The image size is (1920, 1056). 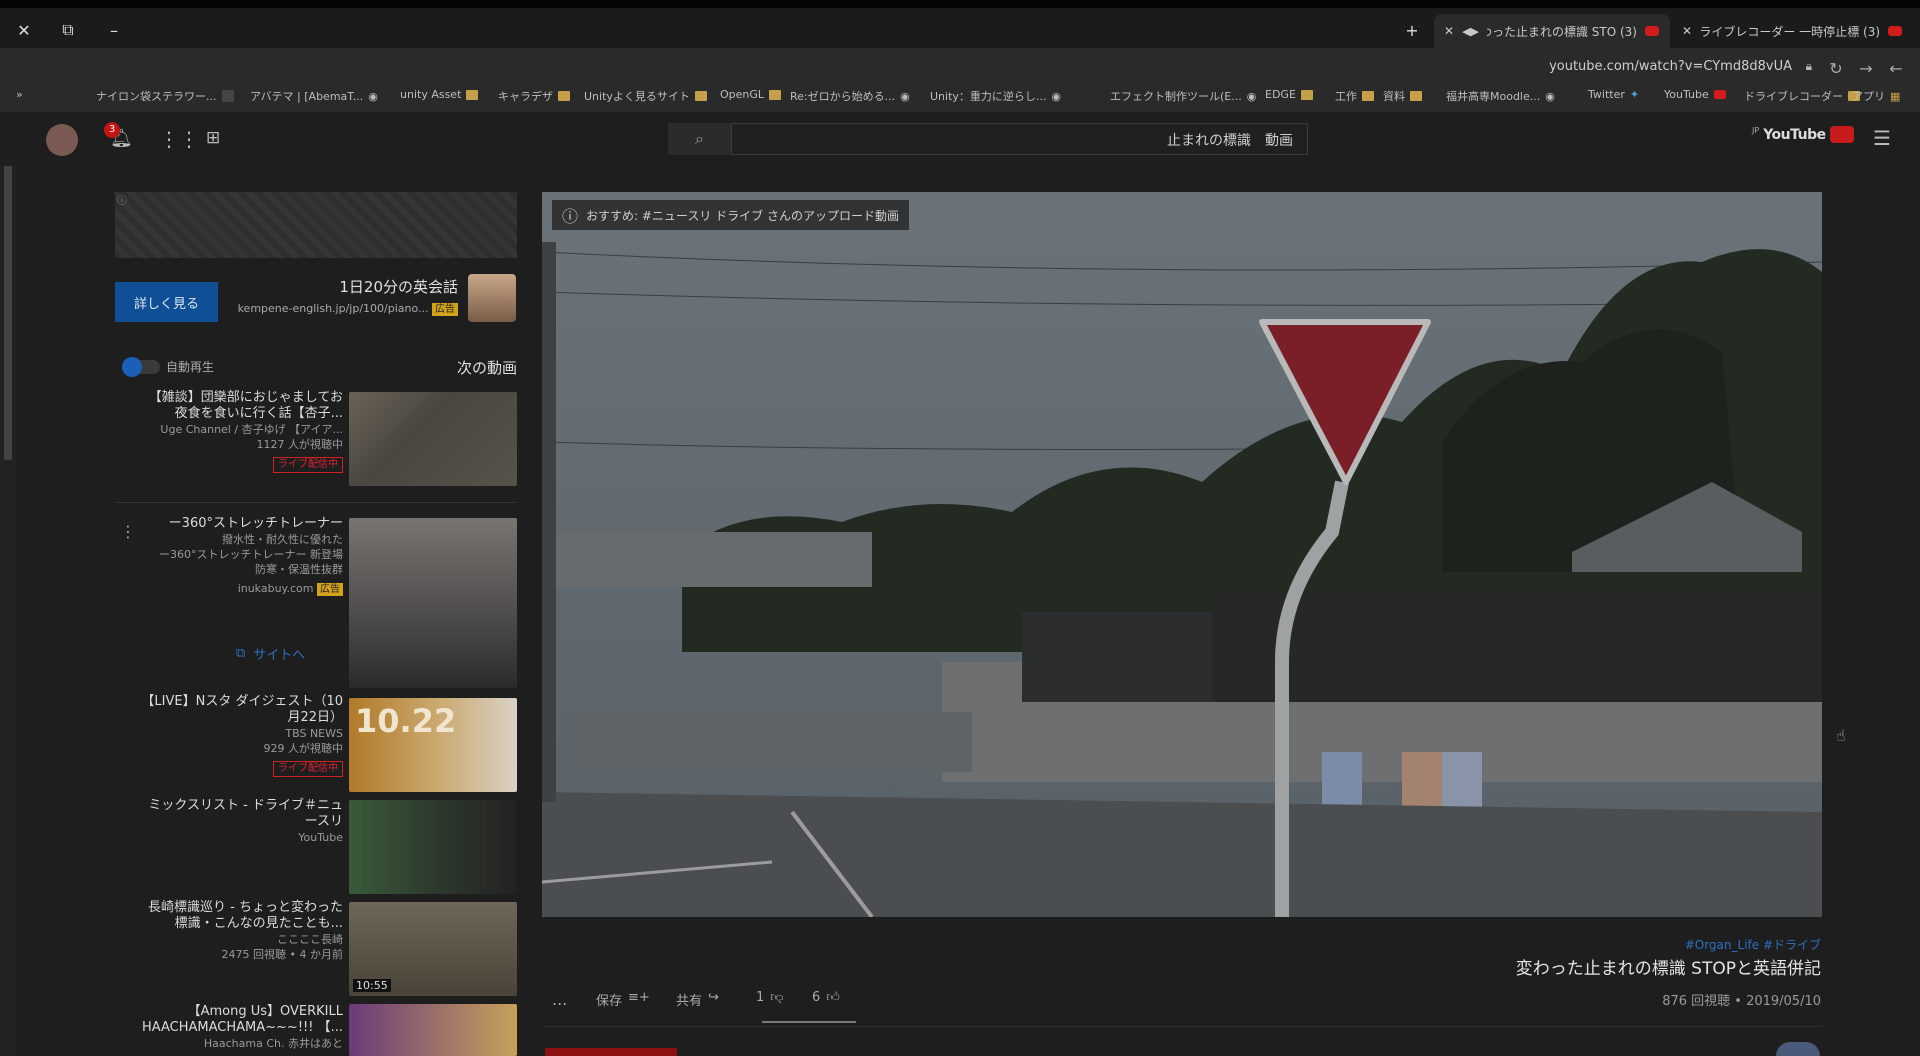 What do you see at coordinates (439, 94) in the screenshot?
I see `bookmark-item: unity Asset` at bounding box center [439, 94].